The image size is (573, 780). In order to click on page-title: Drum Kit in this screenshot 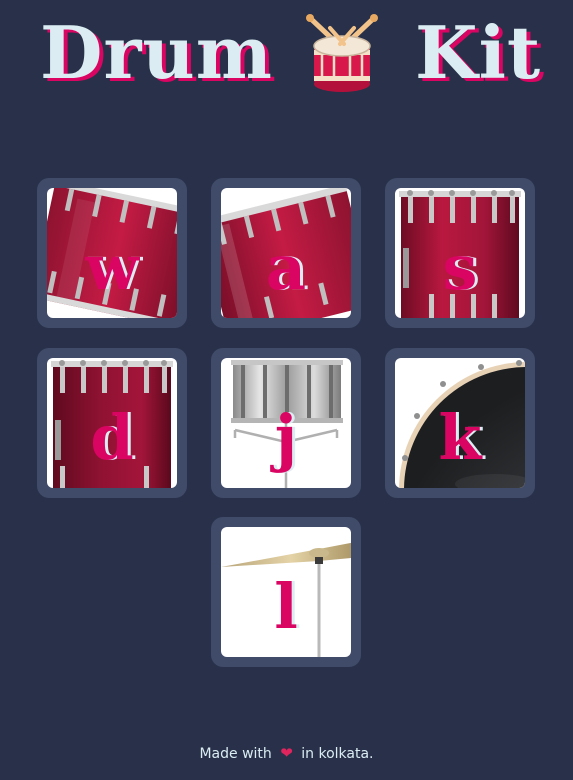, I will do `click(286, 53)`.